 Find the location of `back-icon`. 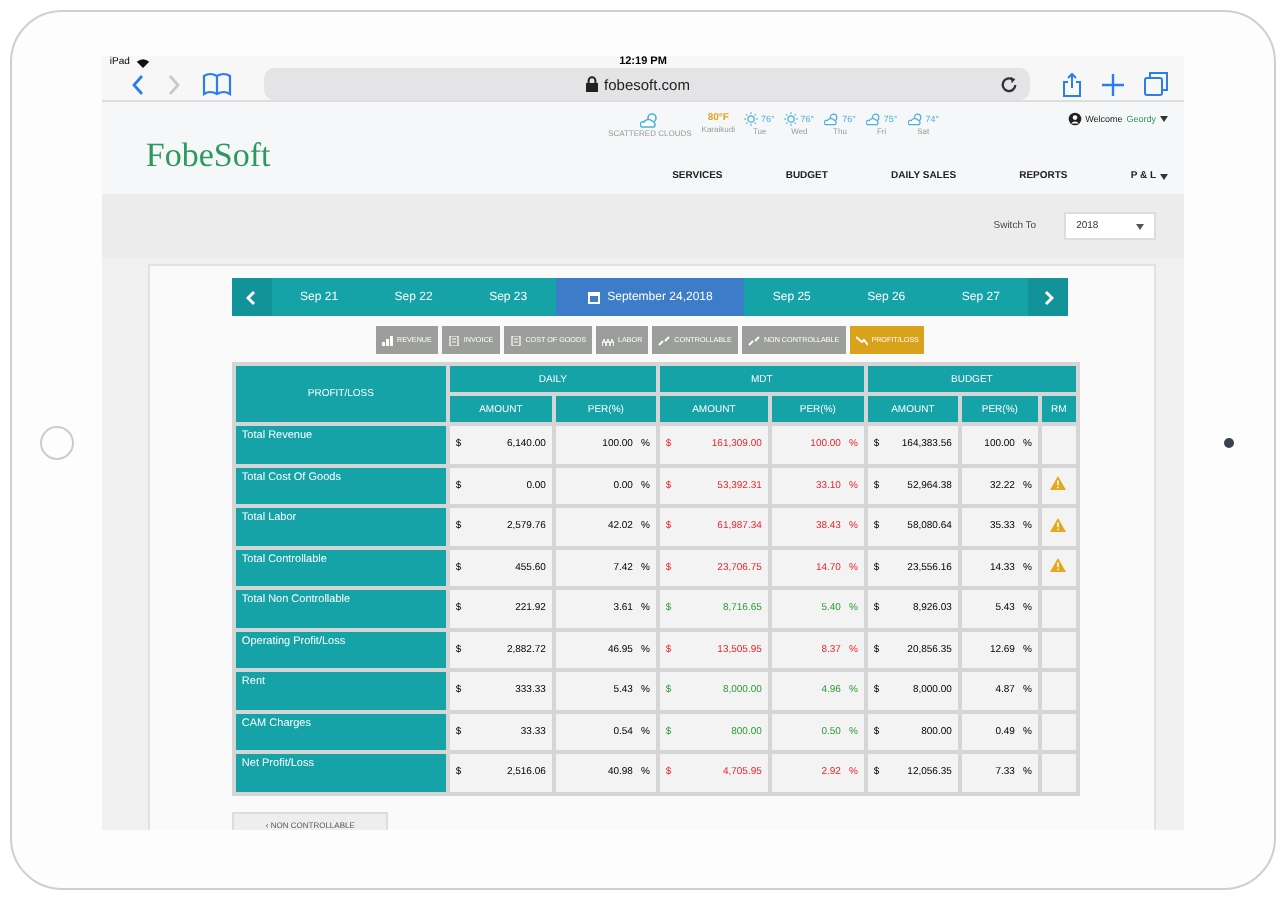

back-icon is located at coordinates (137, 84).